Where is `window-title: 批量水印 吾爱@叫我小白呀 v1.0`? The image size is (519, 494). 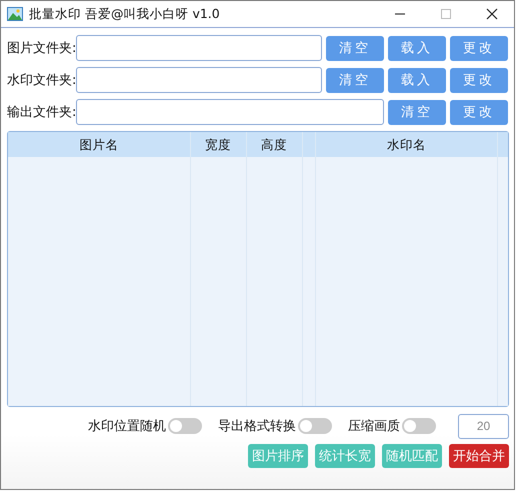
window-title: 批量水印 吾爱@叫我小白呀 v1.0 is located at coordinates (125, 14).